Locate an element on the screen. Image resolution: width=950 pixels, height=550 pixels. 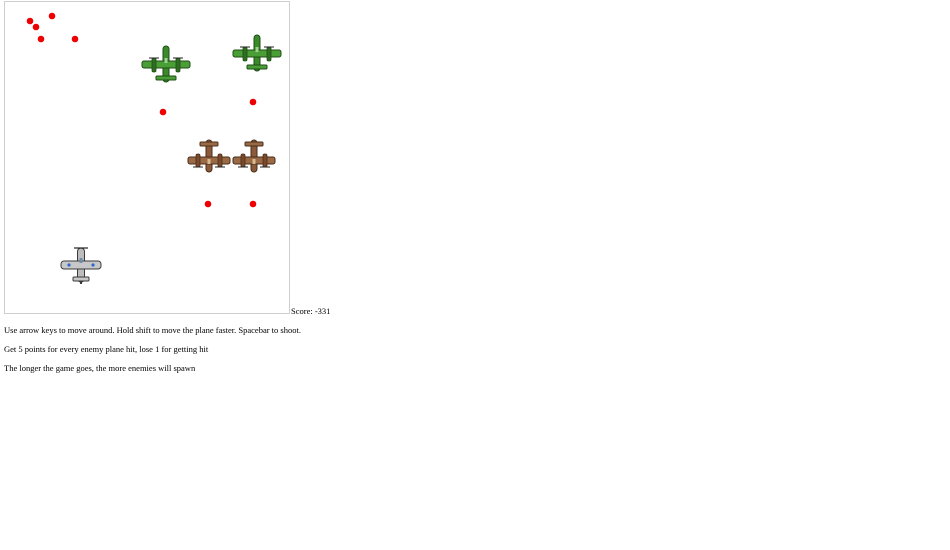
score-label: Score: is located at coordinates (302, 311).